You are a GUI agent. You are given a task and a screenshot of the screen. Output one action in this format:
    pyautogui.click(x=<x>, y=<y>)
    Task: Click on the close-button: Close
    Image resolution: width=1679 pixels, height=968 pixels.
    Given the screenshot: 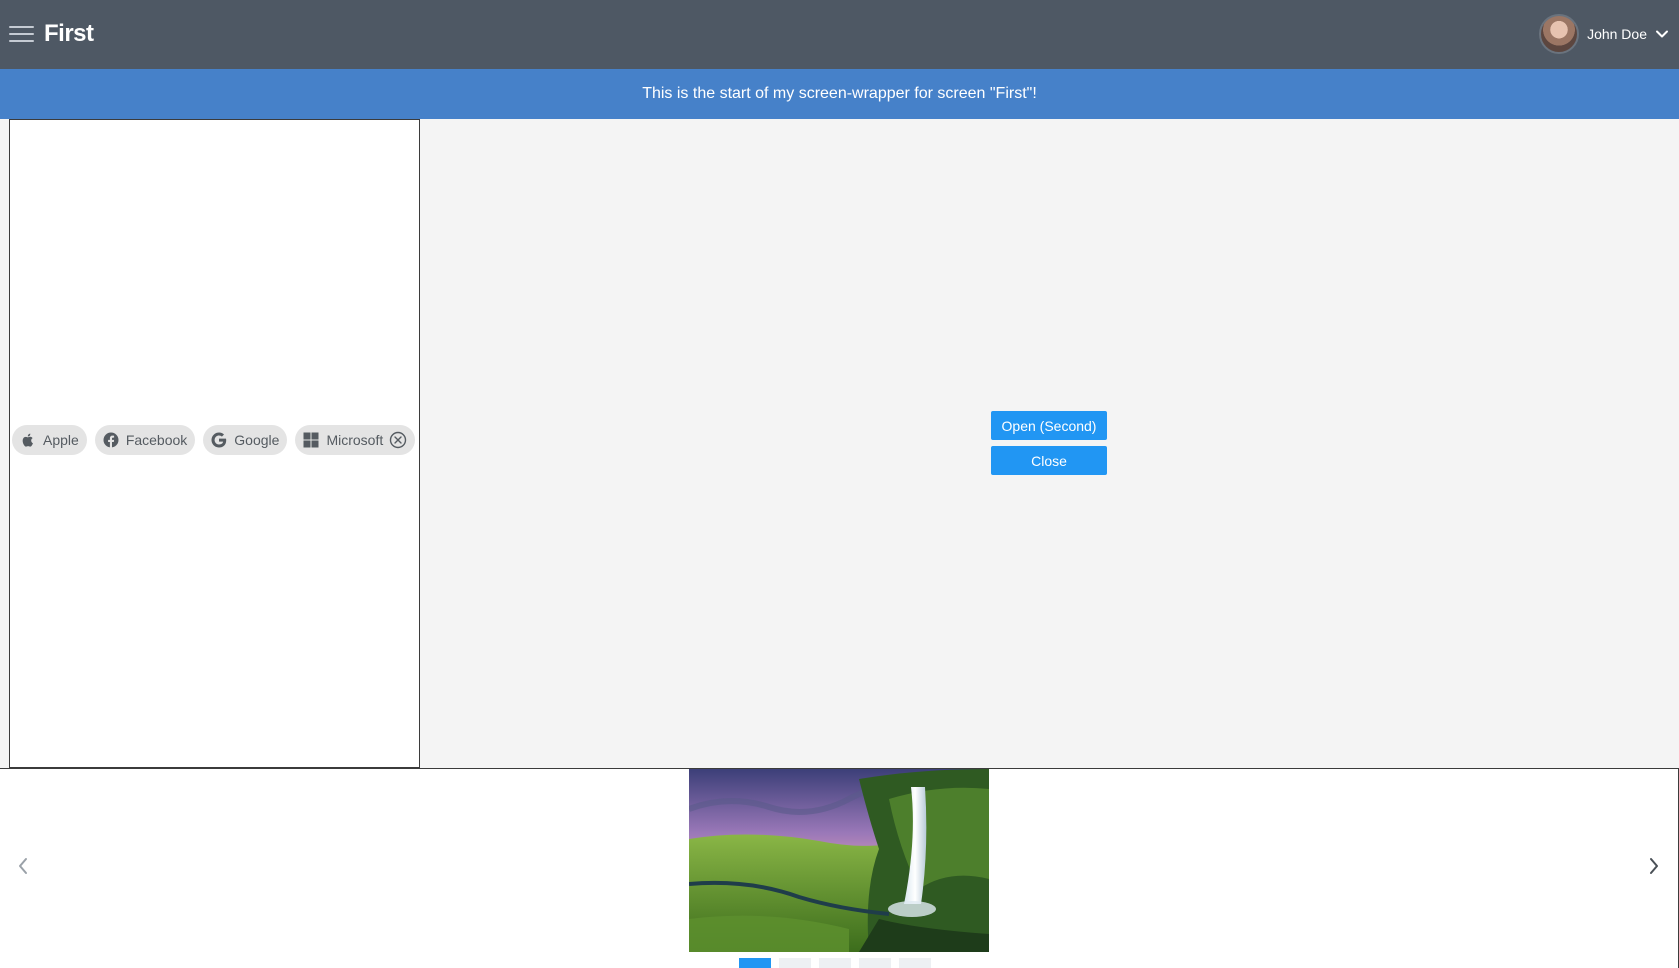 What is the action you would take?
    pyautogui.click(x=1049, y=460)
    